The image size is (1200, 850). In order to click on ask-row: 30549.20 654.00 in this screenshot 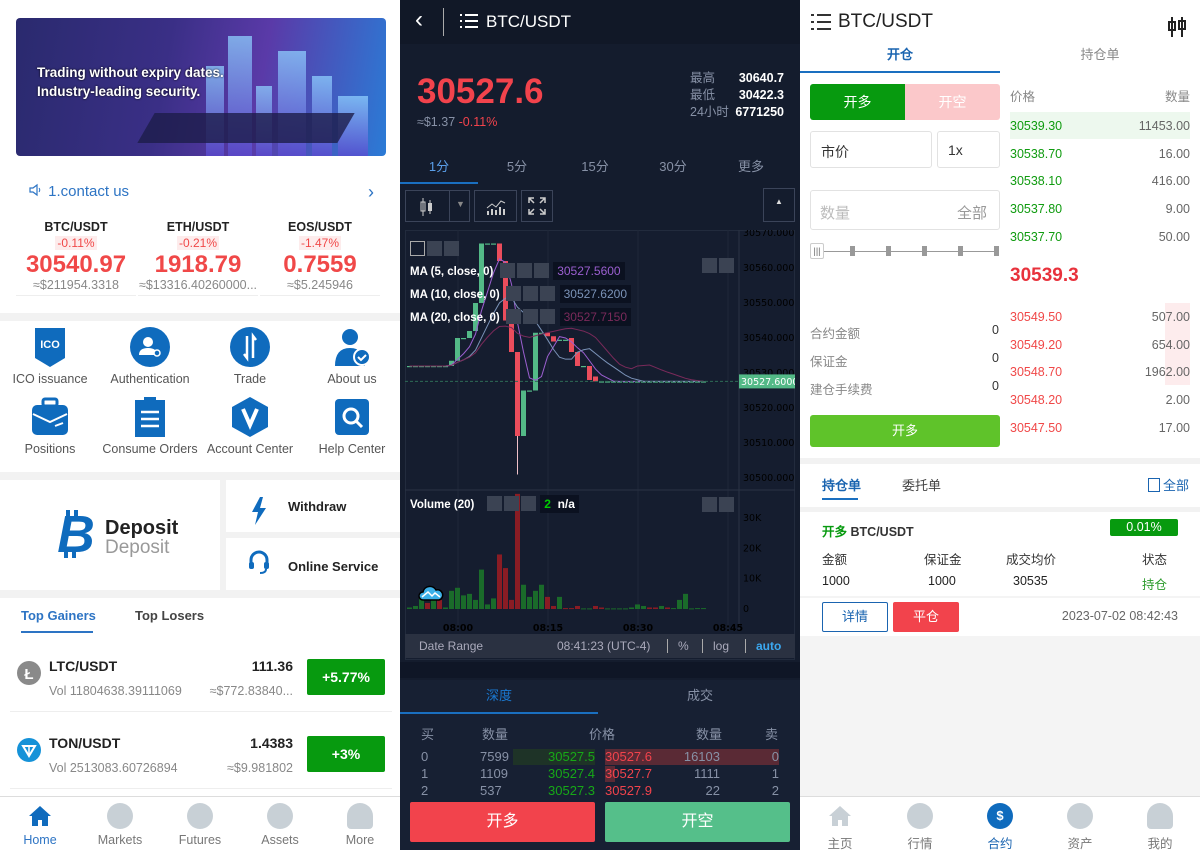, I will do `click(1100, 345)`.